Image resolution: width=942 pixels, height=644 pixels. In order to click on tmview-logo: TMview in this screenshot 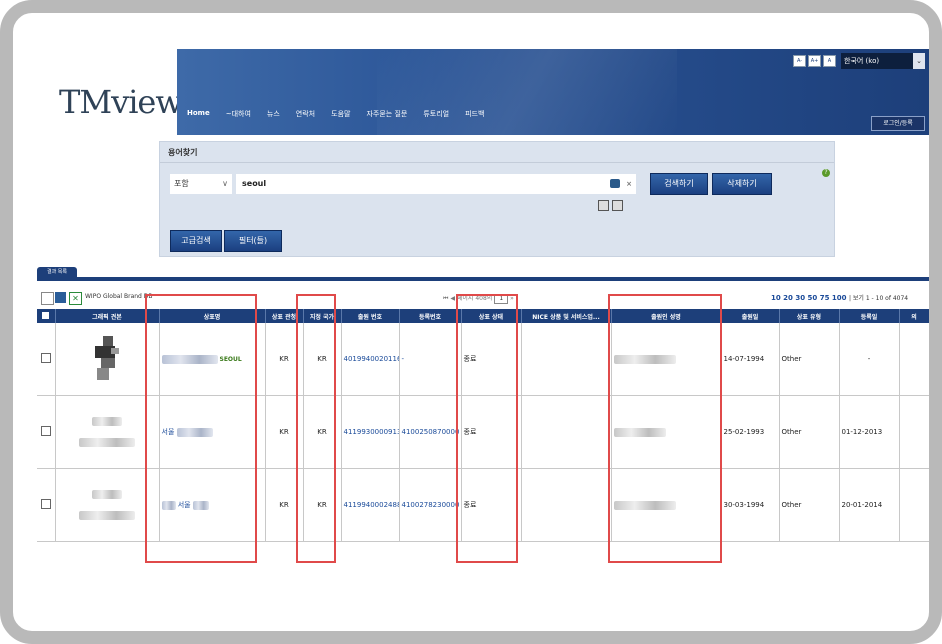, I will do `click(121, 102)`.